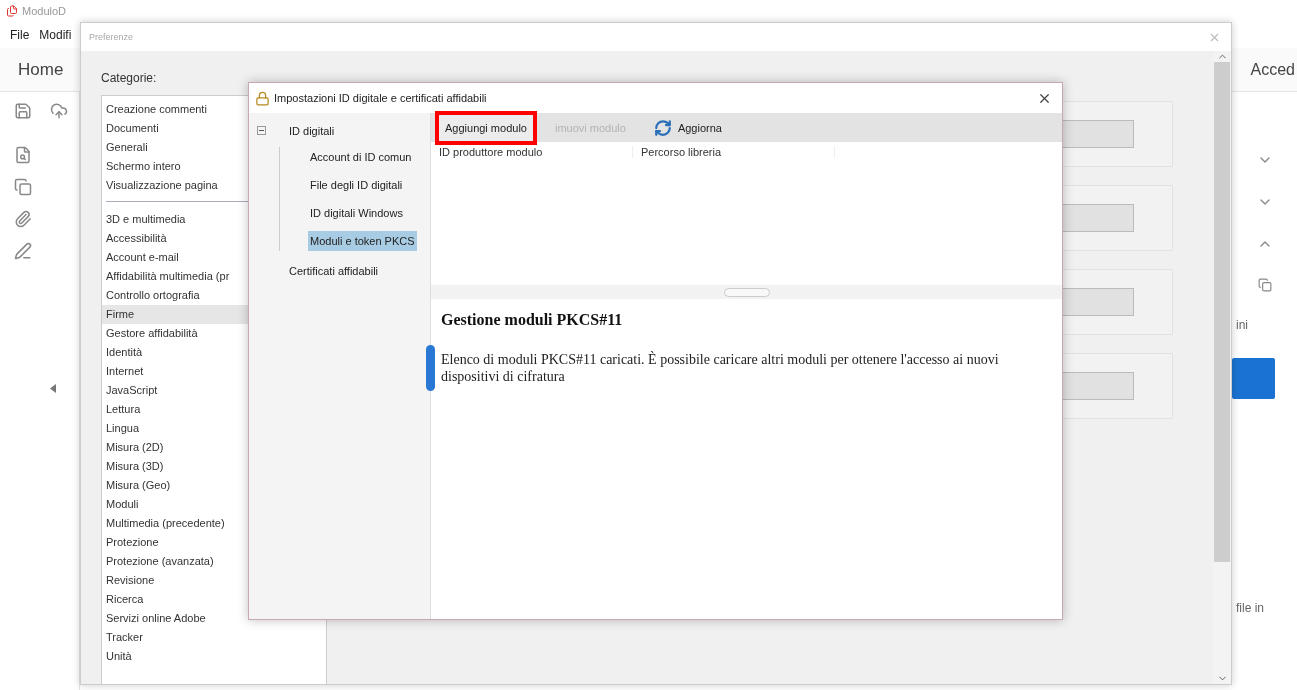 The image size is (1297, 690). I want to click on panel-text: ini, so click(1241, 325).